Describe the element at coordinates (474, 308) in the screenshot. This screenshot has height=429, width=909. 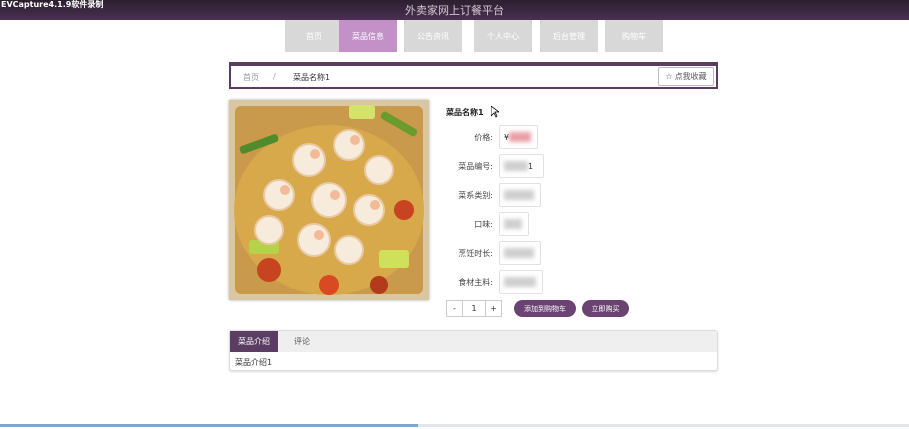
I see `quantity-input: 1` at that location.